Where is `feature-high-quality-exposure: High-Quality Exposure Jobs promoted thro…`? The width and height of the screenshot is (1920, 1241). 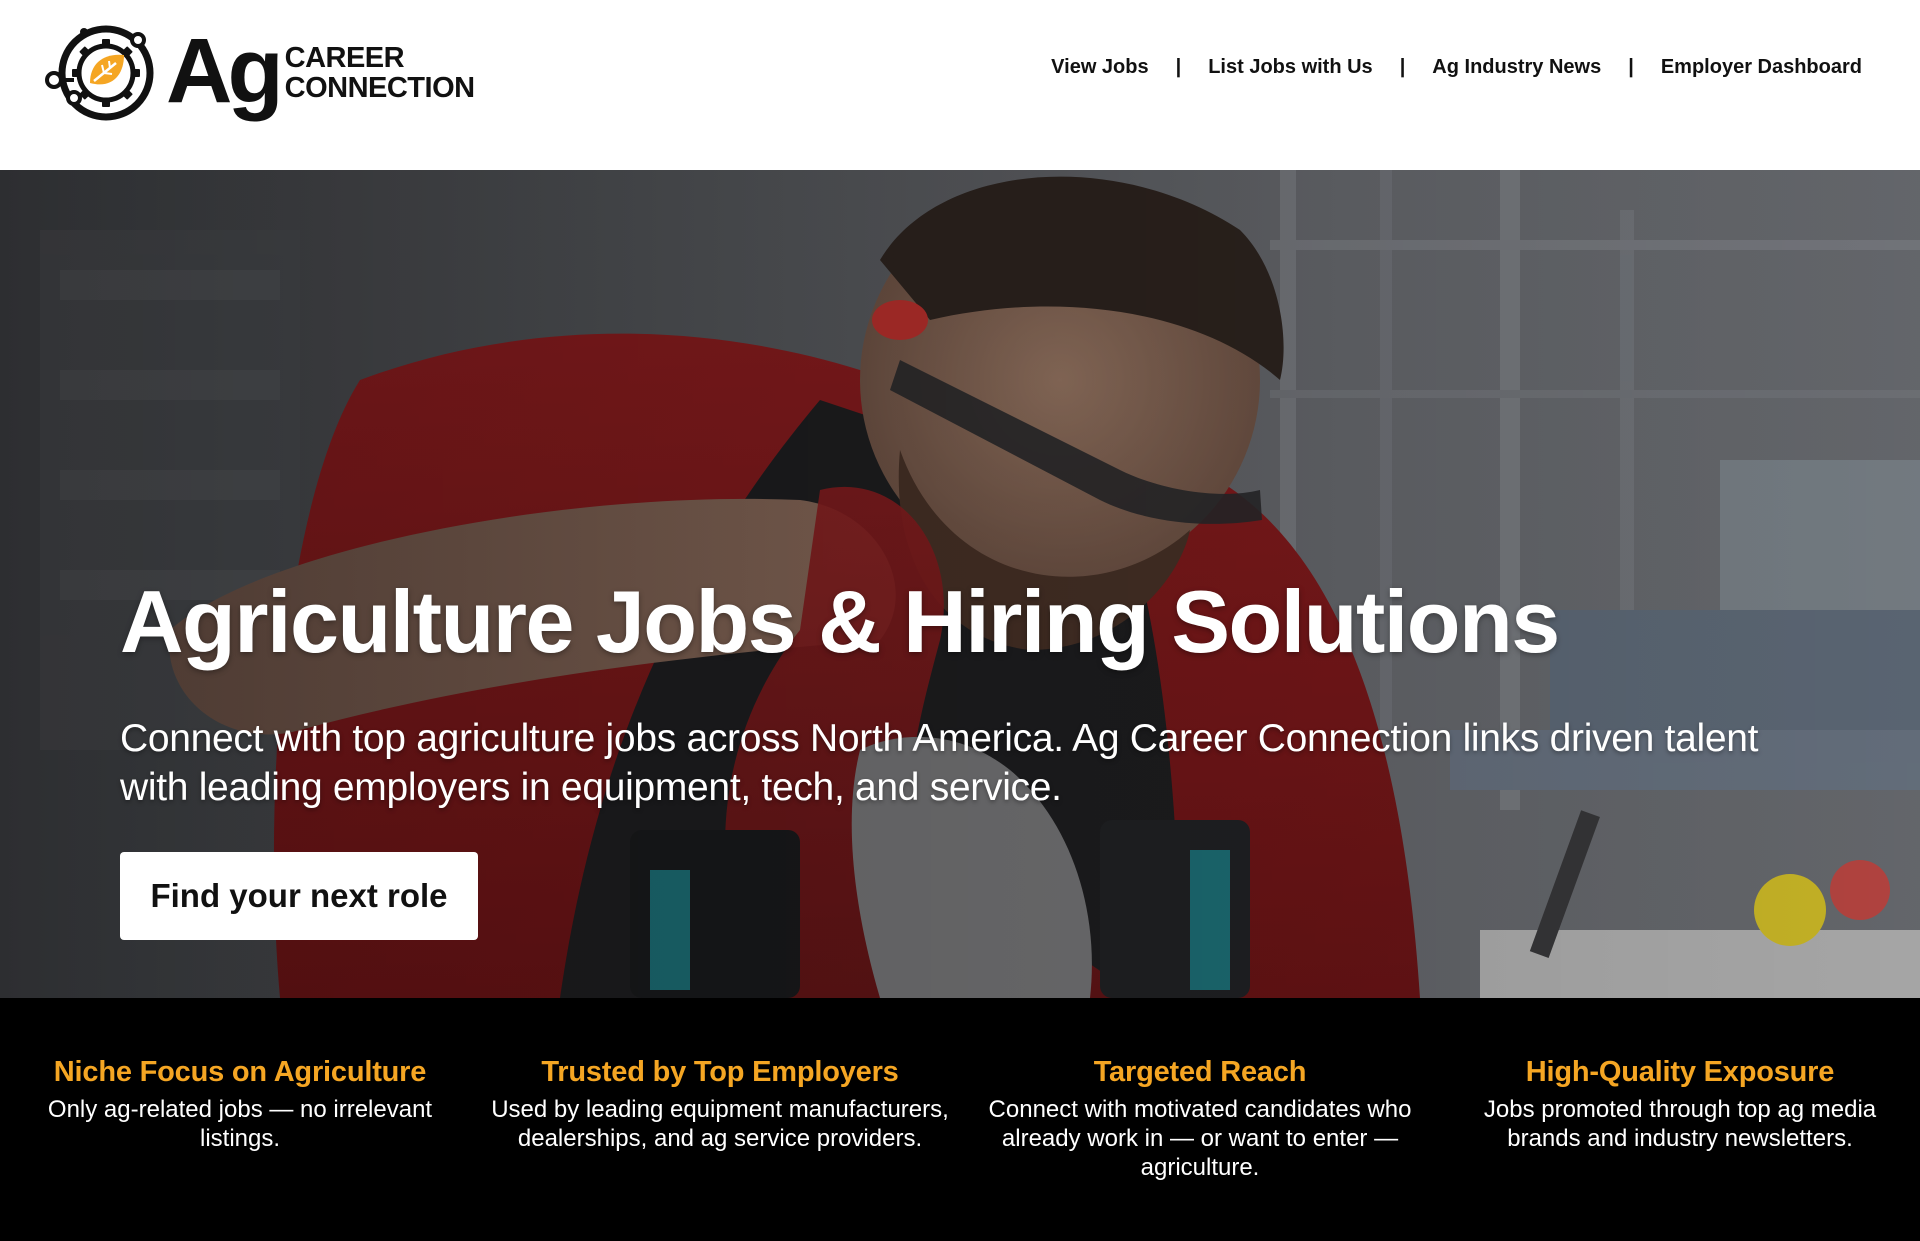
feature-high-quality-exposure: High-Quality Exposure Jobs promoted thro… is located at coordinates (1680, 1119).